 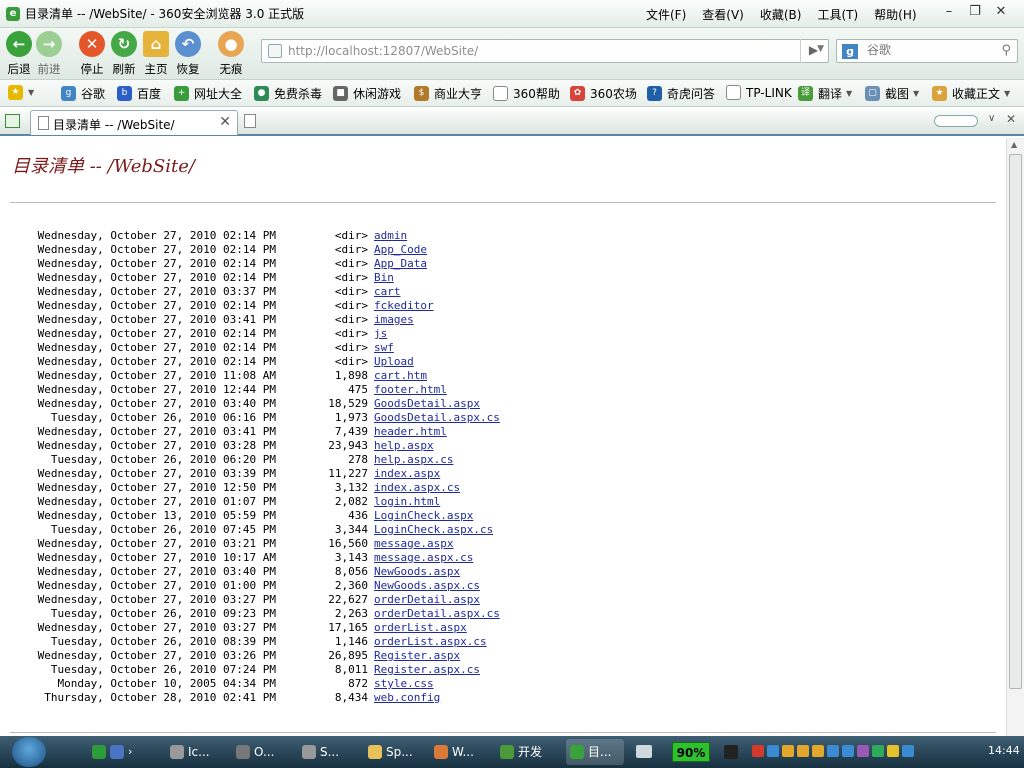 What do you see at coordinates (208, 93) in the screenshot?
I see `fav-web-directory: + 网址大全` at bounding box center [208, 93].